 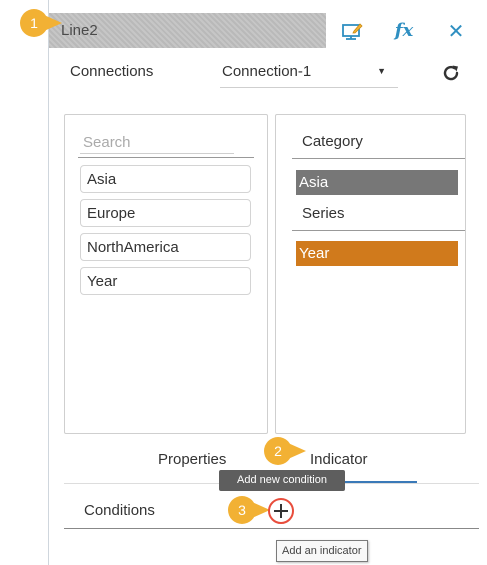 I want to click on category-chip: Asia, so click(x=377, y=182).